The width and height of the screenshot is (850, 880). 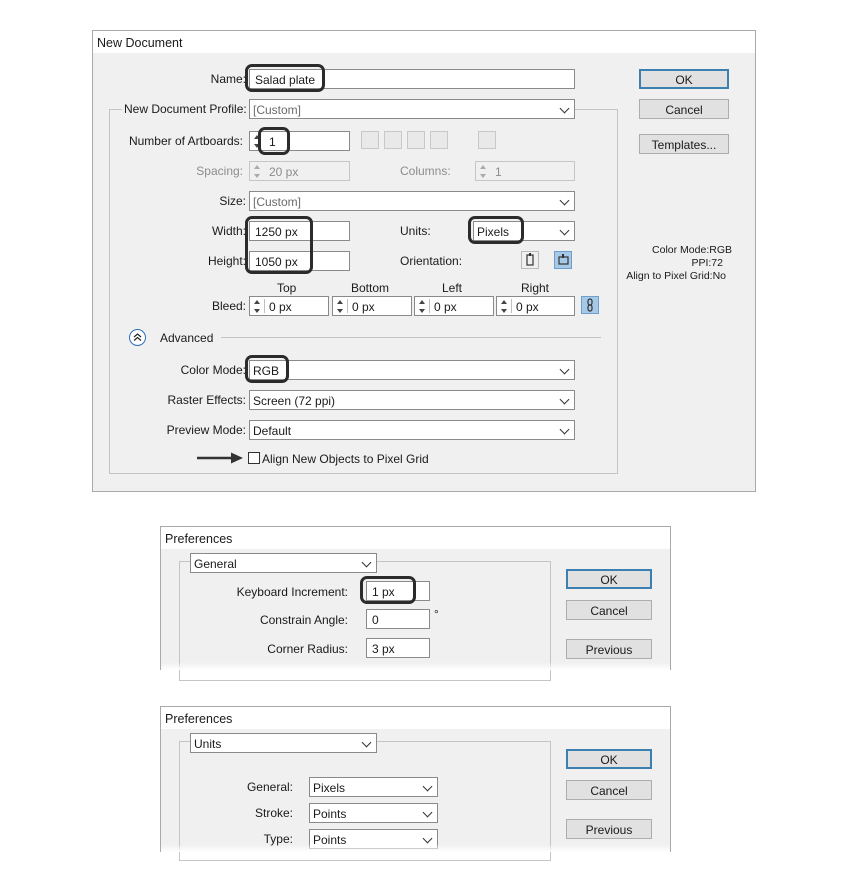 I want to click on angle-input: 0, so click(x=398, y=619).